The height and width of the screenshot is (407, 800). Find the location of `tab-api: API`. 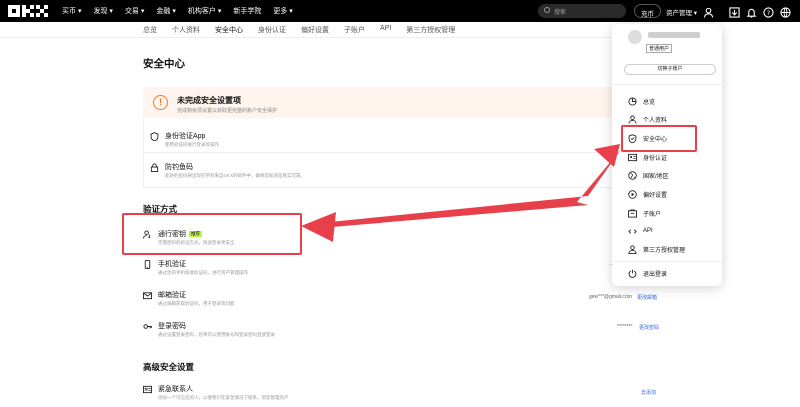

tab-api: API is located at coordinates (385, 30).